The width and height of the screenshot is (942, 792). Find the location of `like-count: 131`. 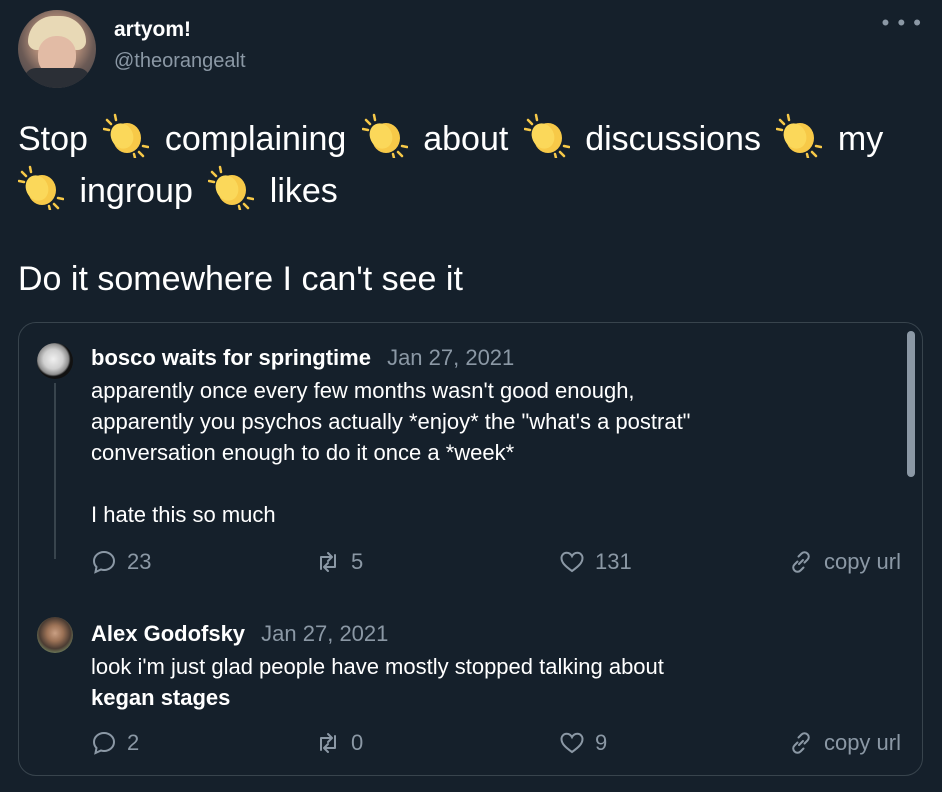

like-count: 131 is located at coordinates (613, 561).